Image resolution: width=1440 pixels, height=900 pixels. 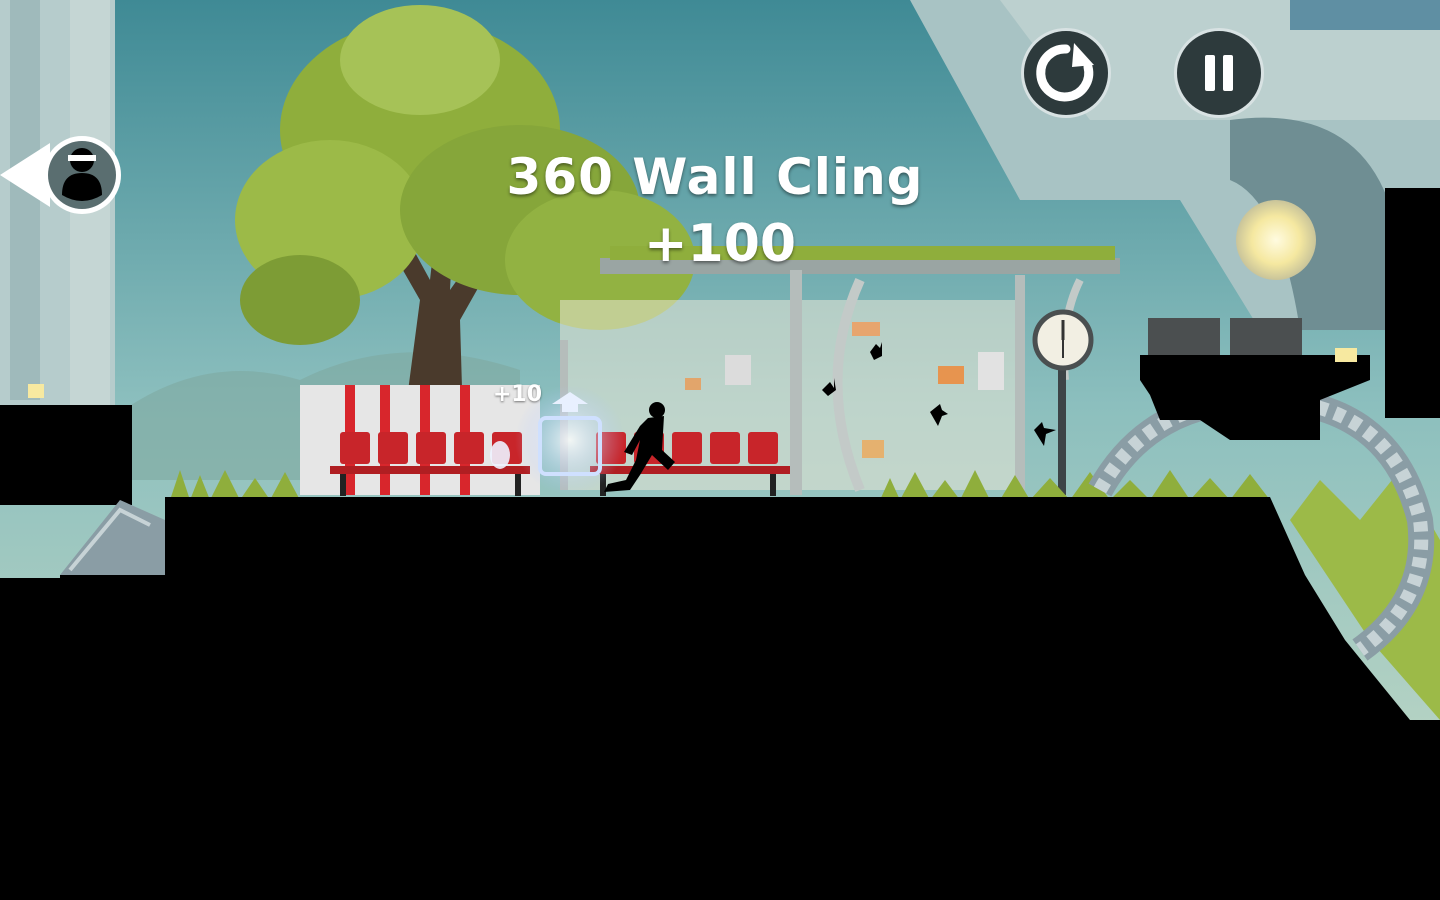 I want to click on hunter-silhouette-icon, so click(x=60, y=175).